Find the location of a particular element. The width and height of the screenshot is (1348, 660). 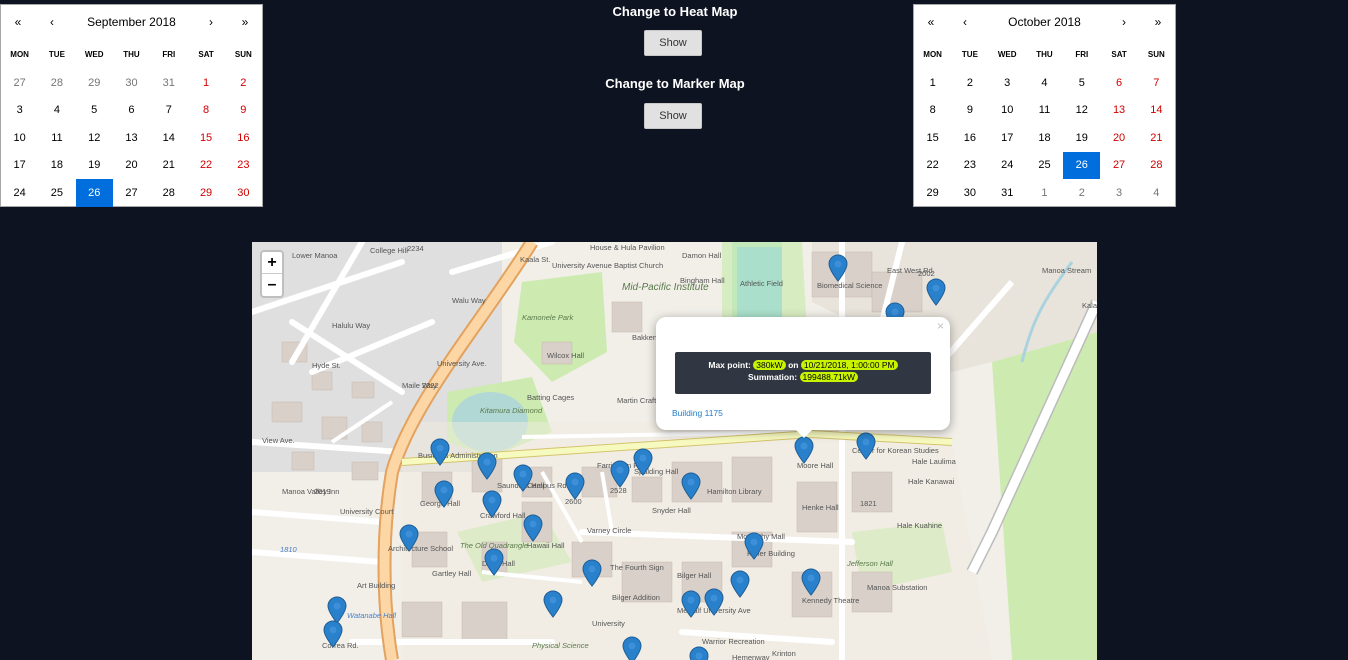

popup-close-button: × is located at coordinates (940, 326).